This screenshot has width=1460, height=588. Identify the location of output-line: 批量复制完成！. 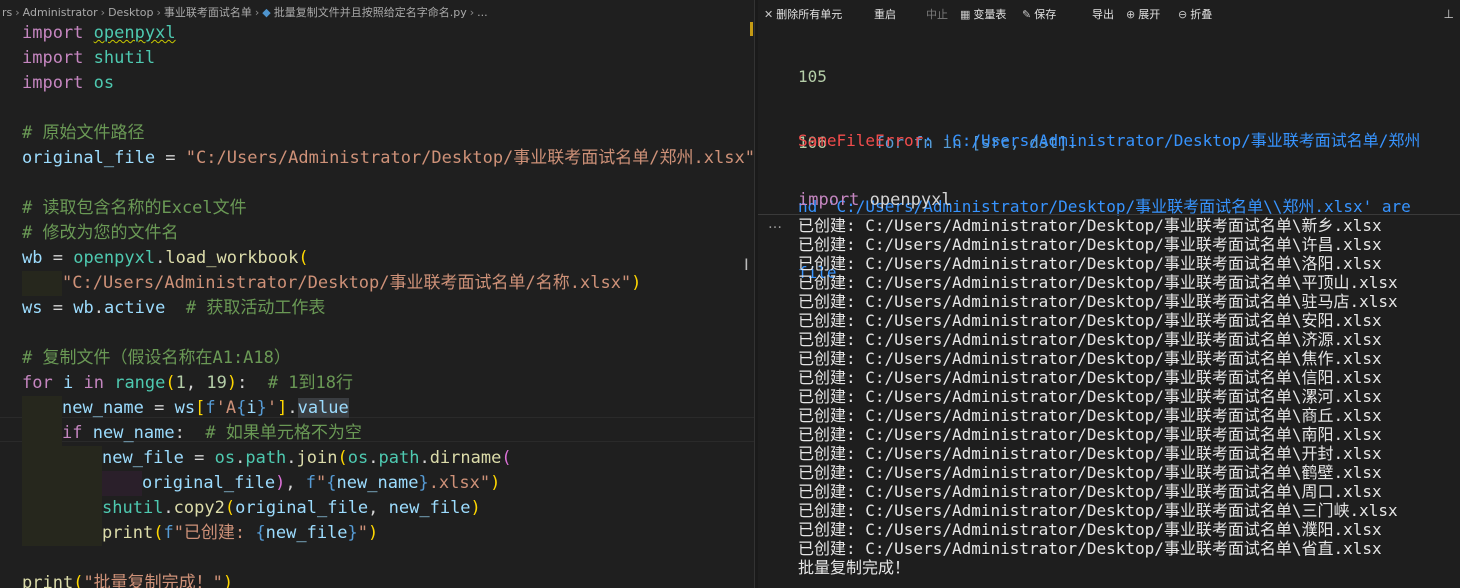
(854, 567).